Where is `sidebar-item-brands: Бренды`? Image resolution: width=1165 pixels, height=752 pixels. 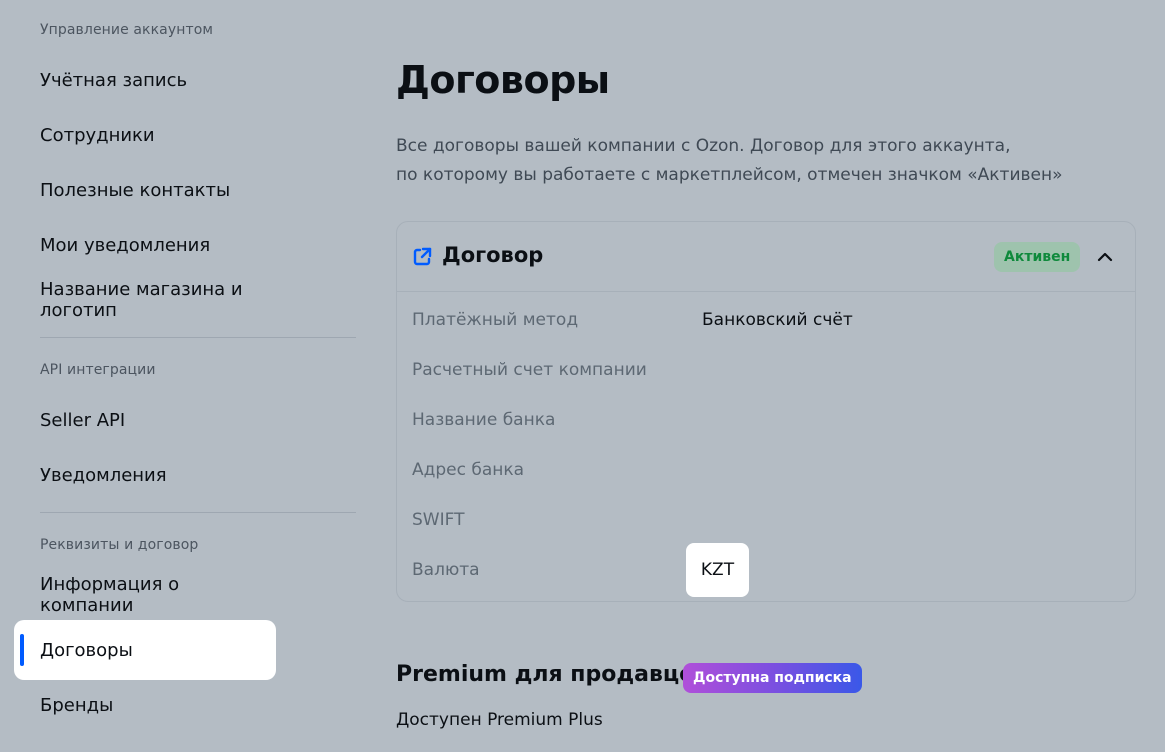
sidebar-item-brands: Бренды is located at coordinates (145, 705).